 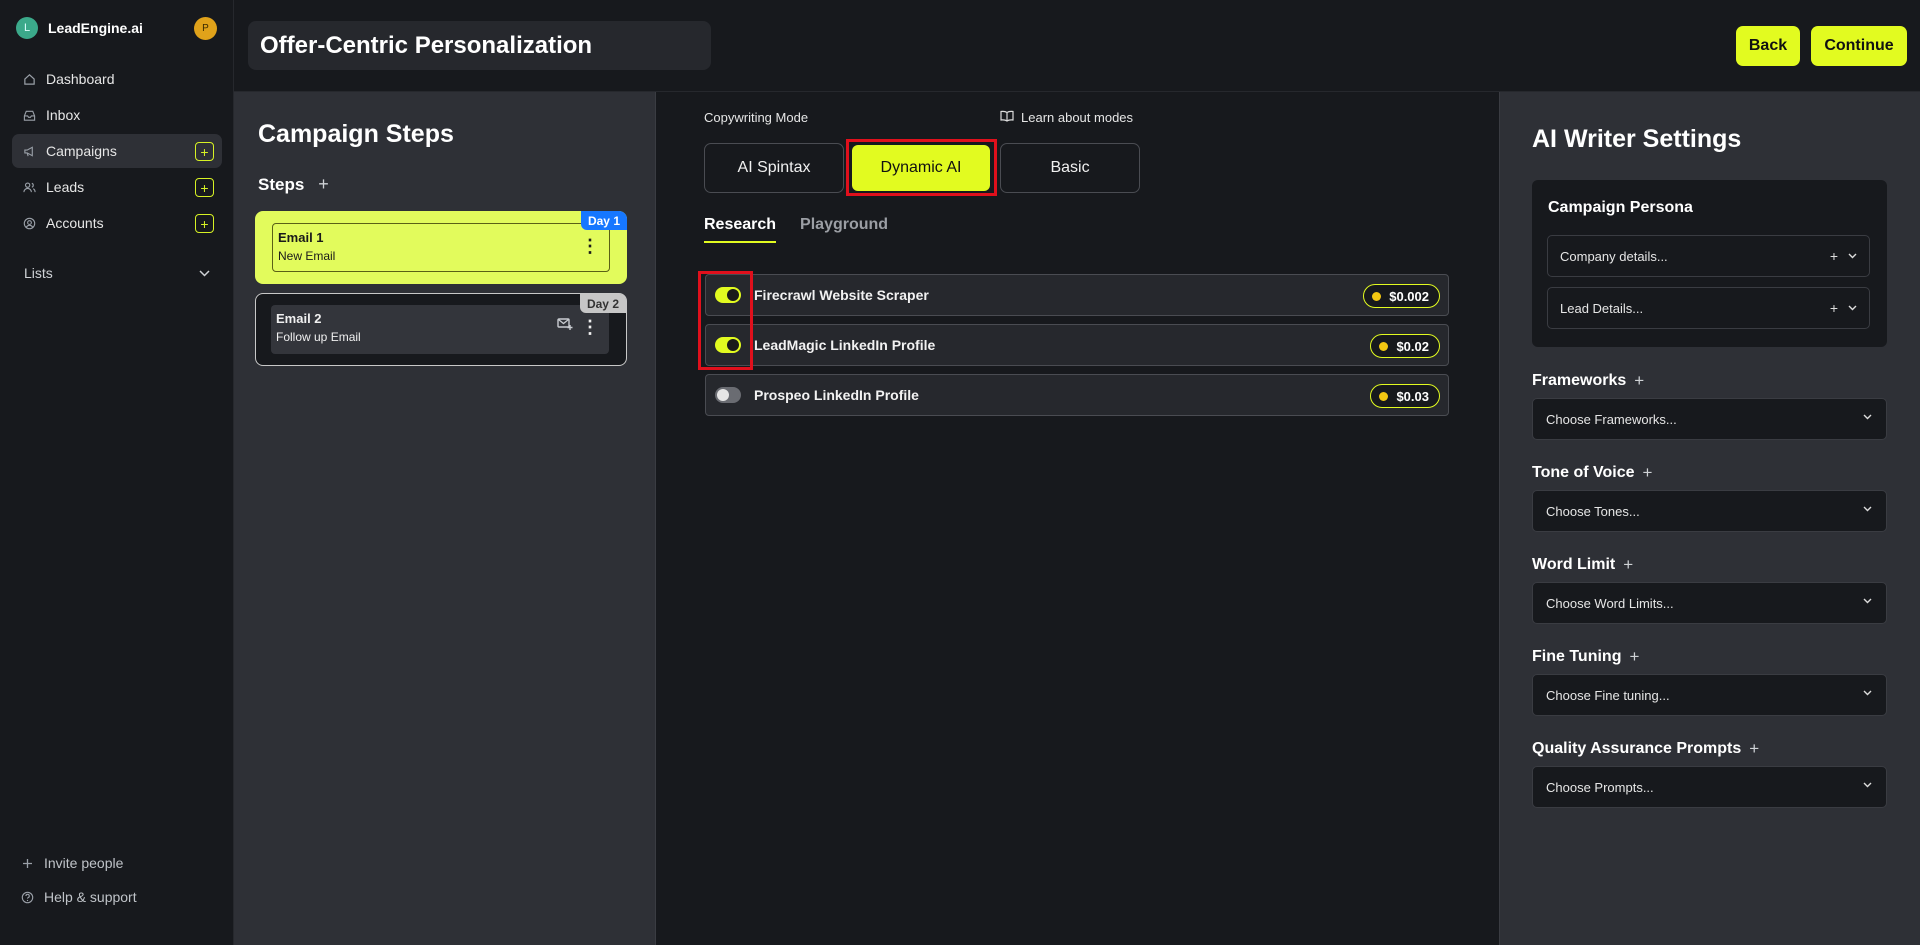 I want to click on section-label-text: Tone of Voice, so click(x=1583, y=472).